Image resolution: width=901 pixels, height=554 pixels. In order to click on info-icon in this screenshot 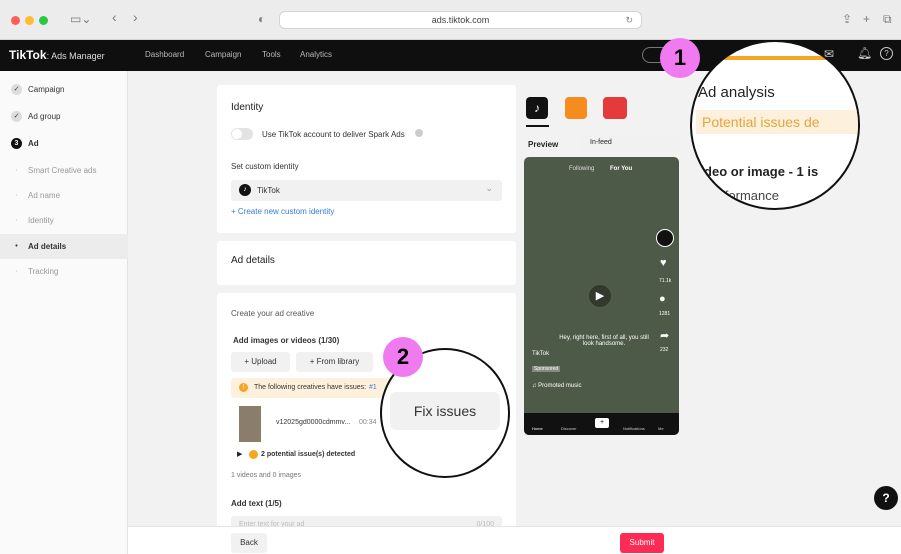, I will do `click(419, 133)`.